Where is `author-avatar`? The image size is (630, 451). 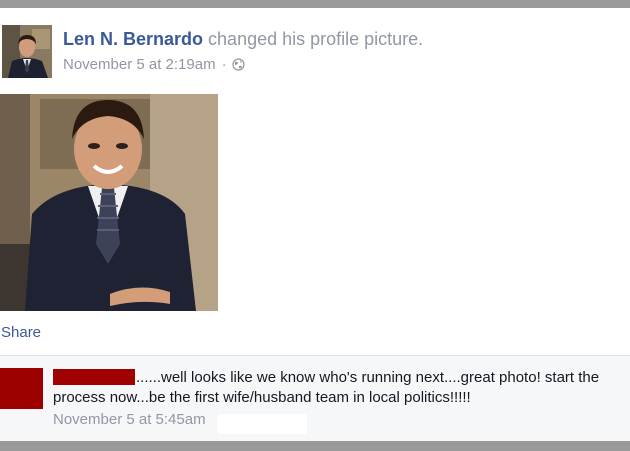
author-avatar is located at coordinates (27, 51).